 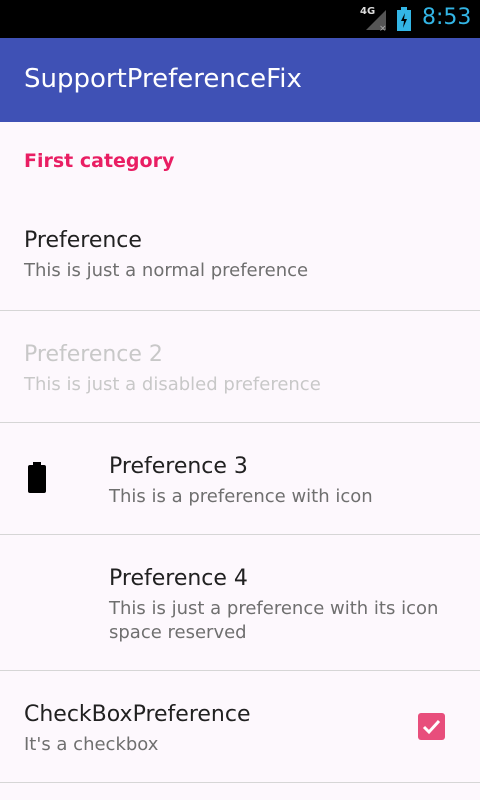 I want to click on network-signal-icon: 4G ×, so click(x=375, y=19).